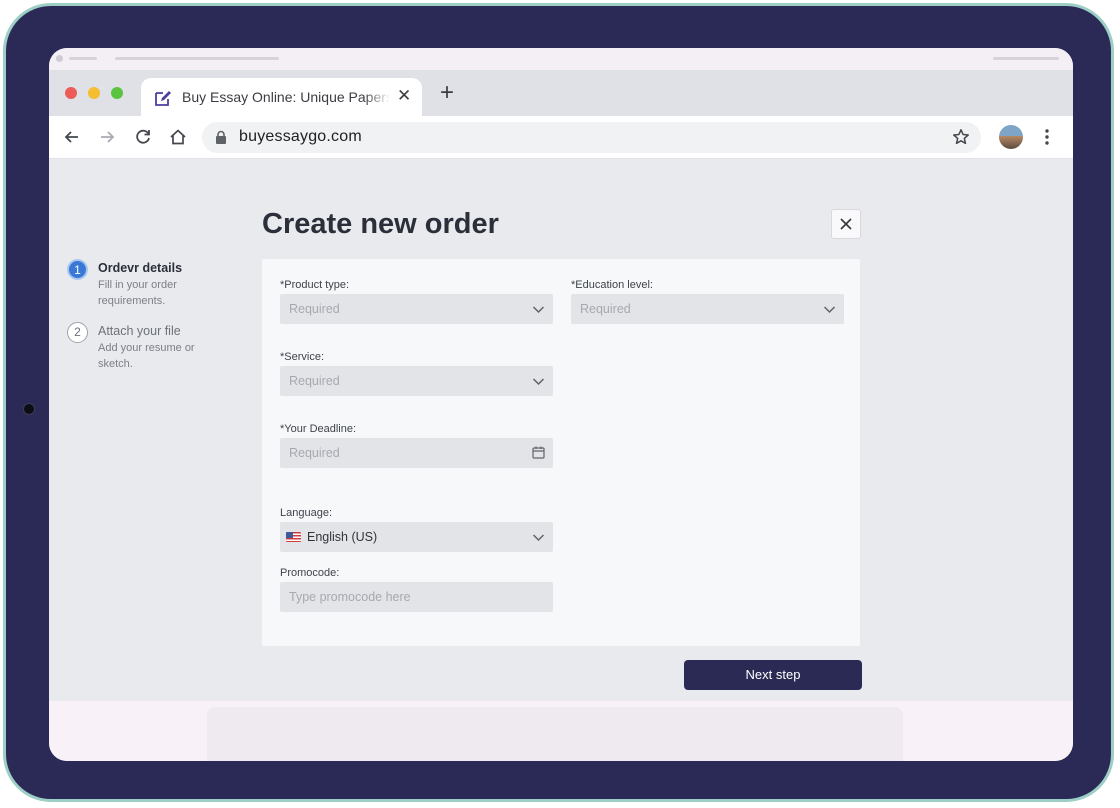 The width and height of the screenshot is (1120, 808). What do you see at coordinates (591, 137) in the screenshot?
I see `address-bar: buyessaygo.com` at bounding box center [591, 137].